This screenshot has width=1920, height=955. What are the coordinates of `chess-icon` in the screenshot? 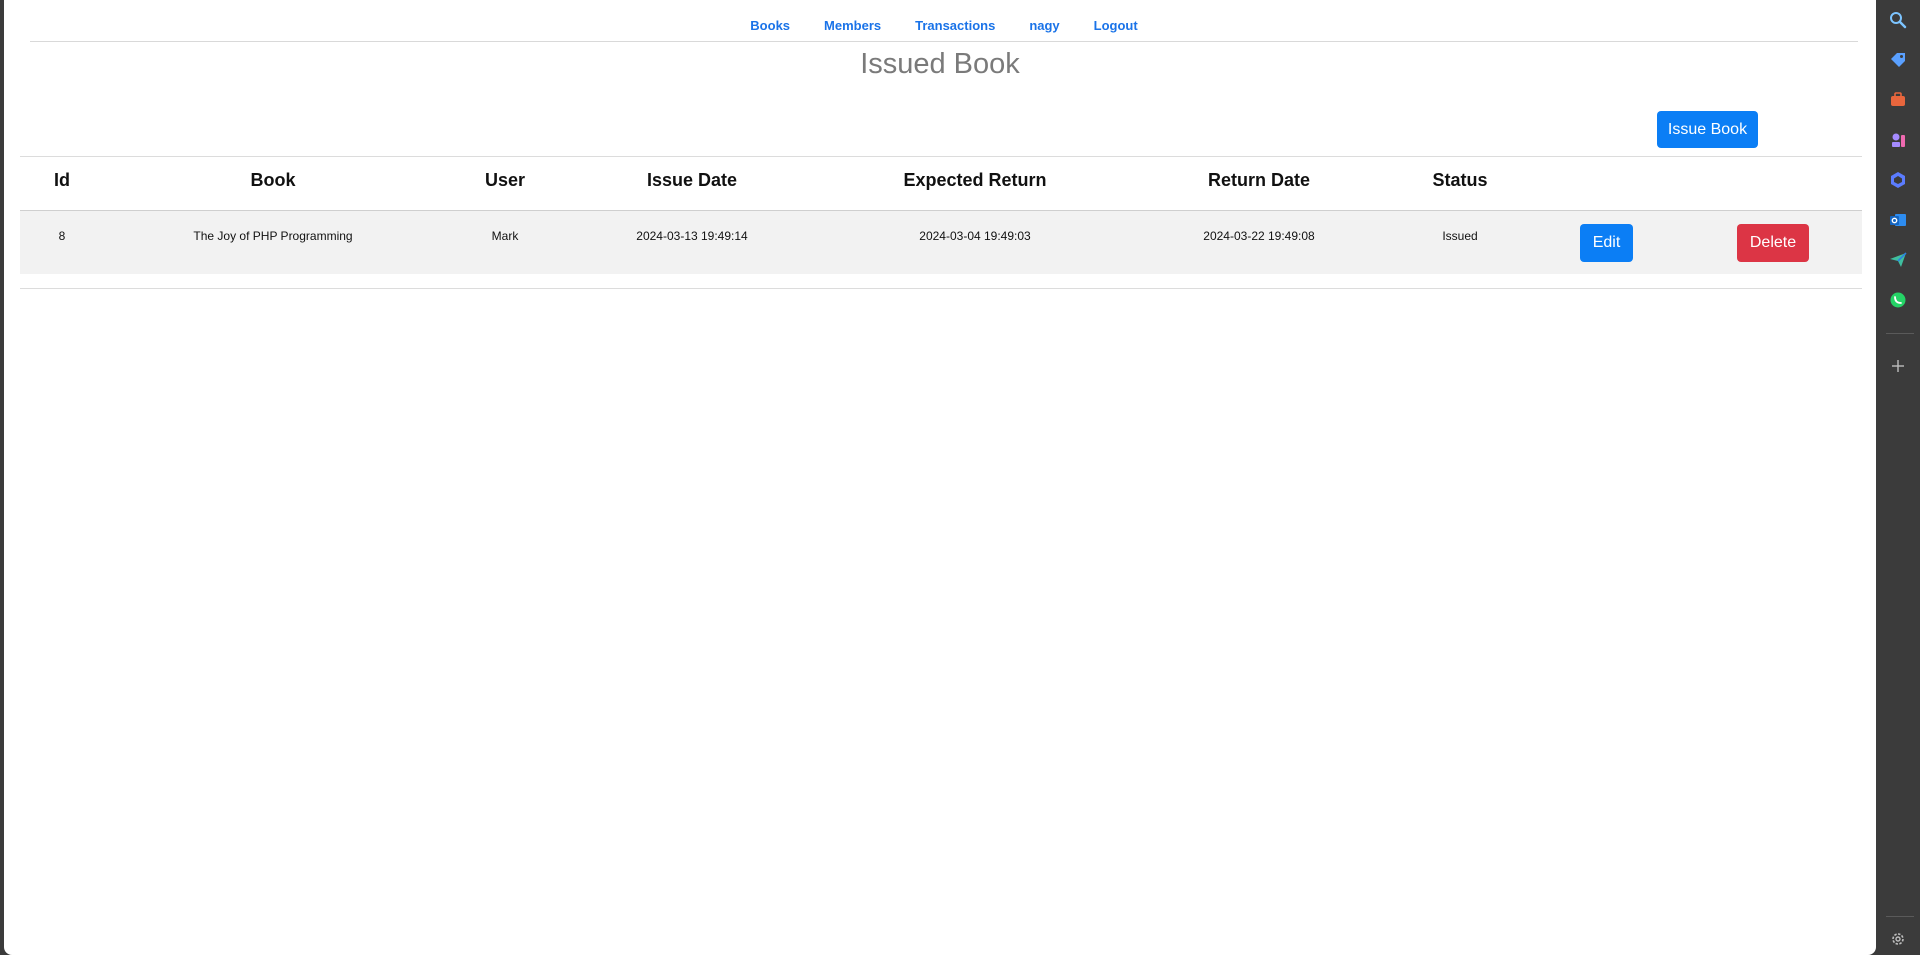 It's located at (1898, 140).